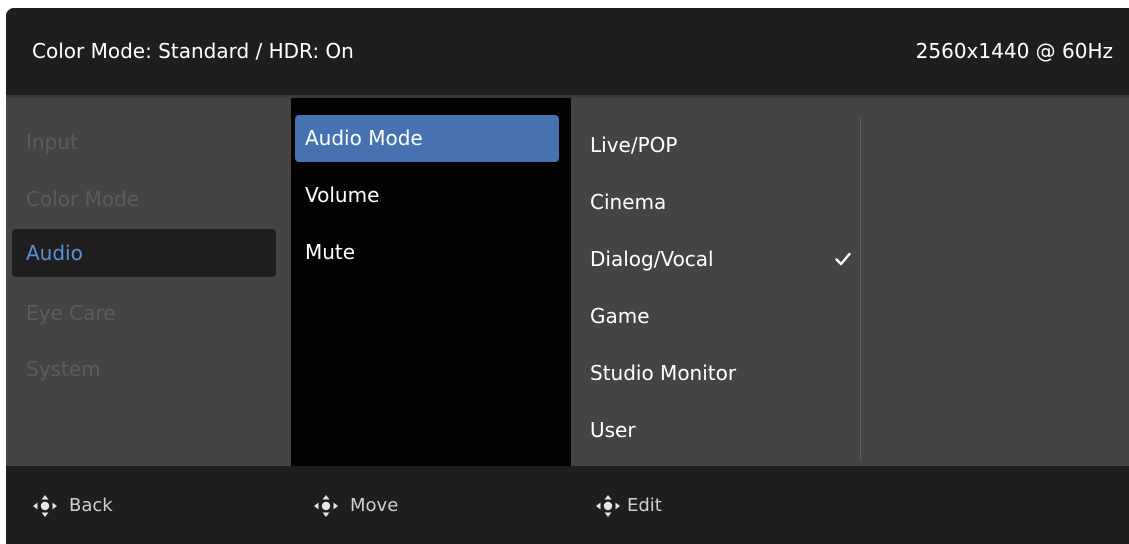  Describe the element at coordinates (83, 199) in the screenshot. I see `main-menu-item-label: Color Mode` at that location.